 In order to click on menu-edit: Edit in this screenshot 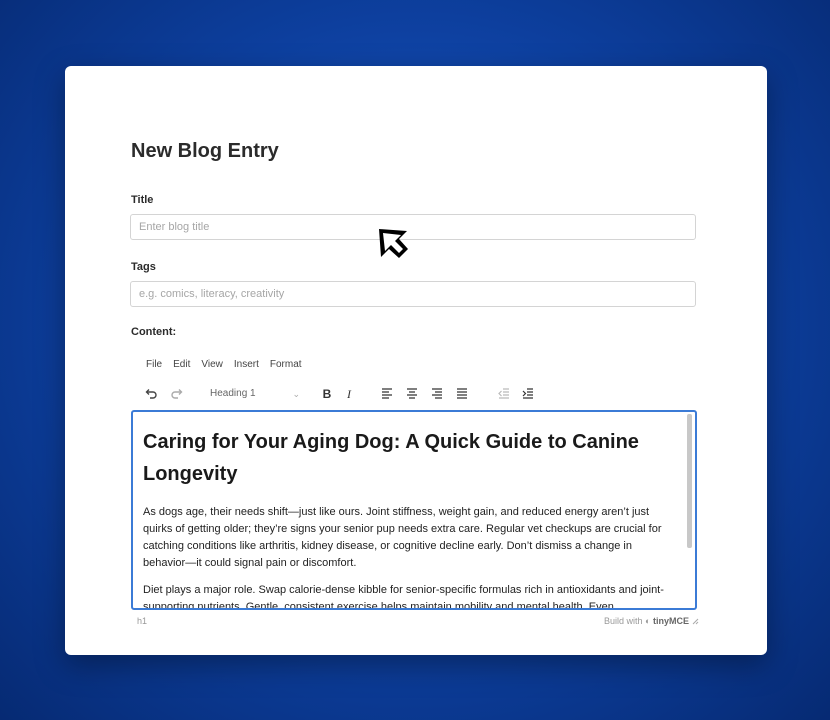, I will do `click(181, 364)`.